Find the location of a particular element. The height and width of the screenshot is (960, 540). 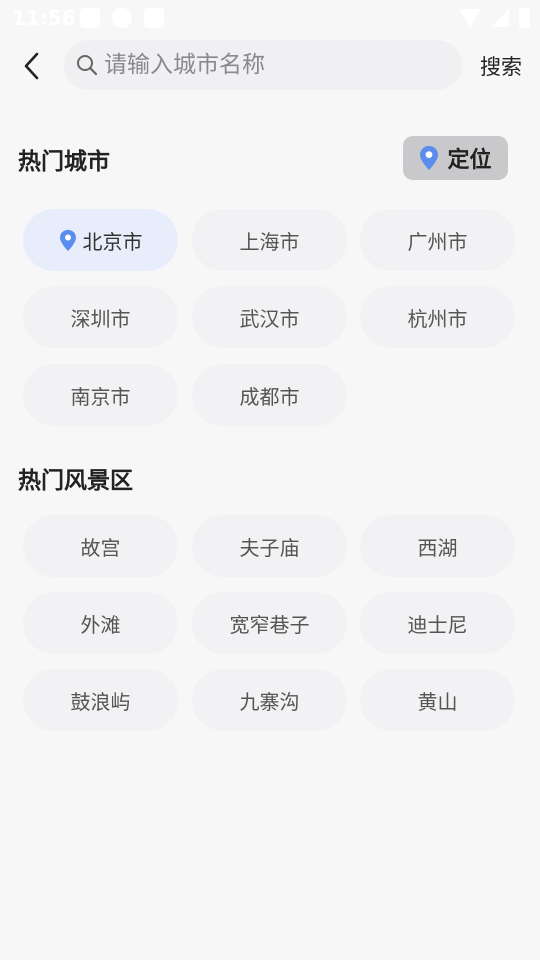

city-chip-nanjing: 南京市 is located at coordinates (100, 395).